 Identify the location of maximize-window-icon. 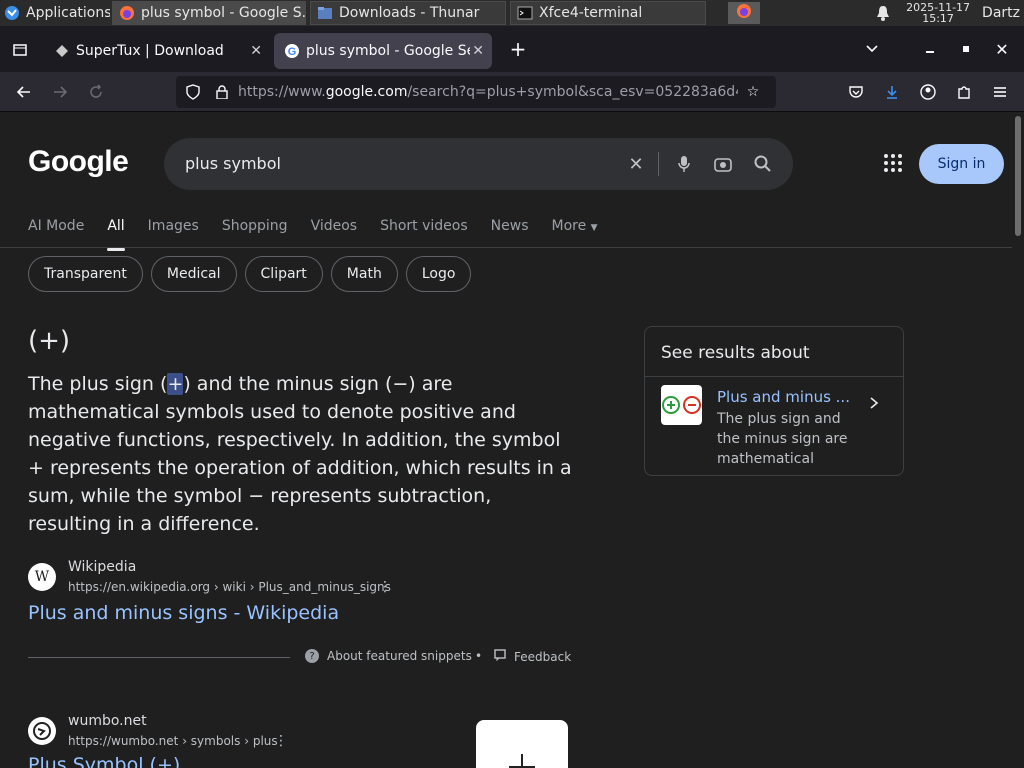
(966, 49).